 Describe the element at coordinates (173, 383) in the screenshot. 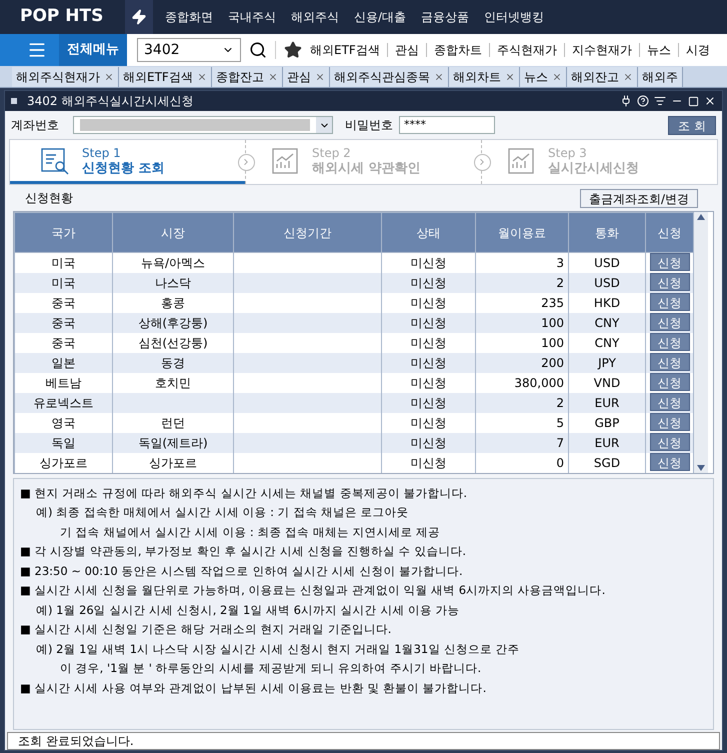

I see `table-cell: 호치민` at that location.